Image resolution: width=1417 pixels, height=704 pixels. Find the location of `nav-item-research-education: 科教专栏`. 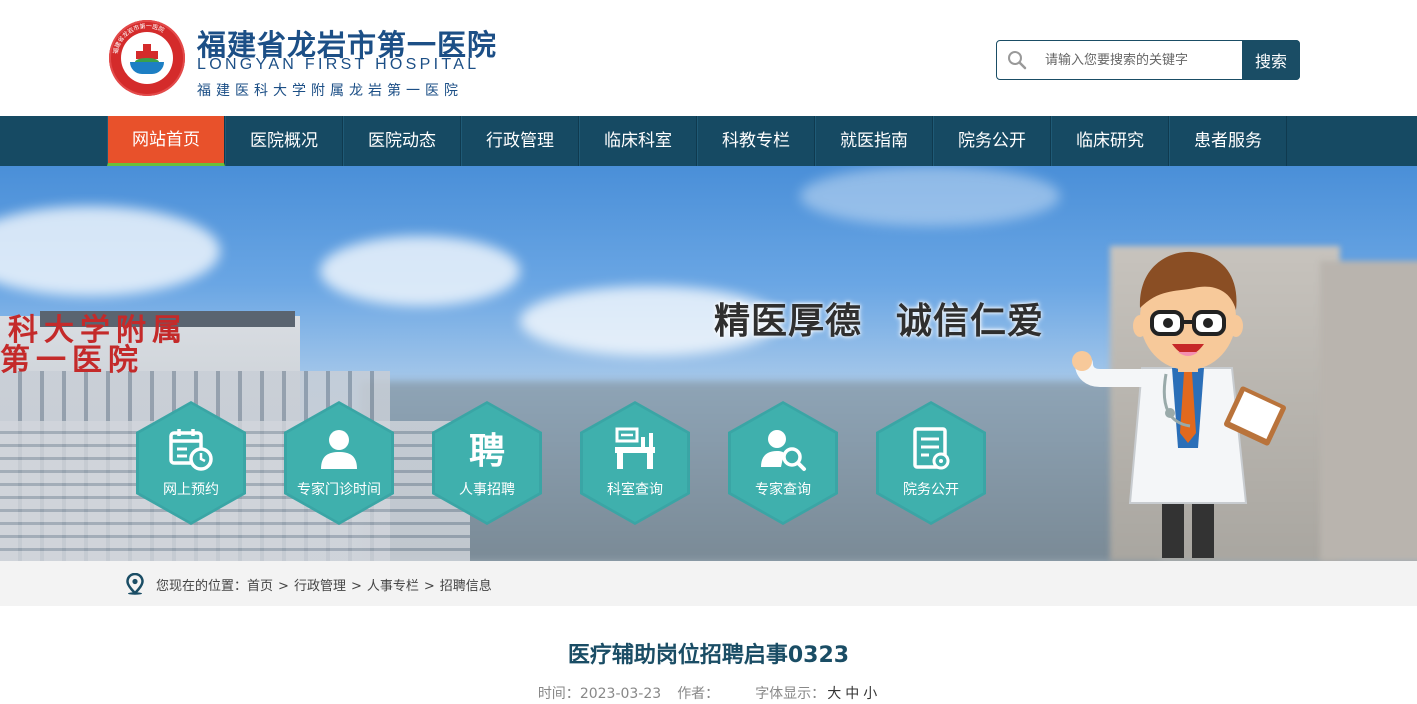

nav-item-research-education: 科教专栏 is located at coordinates (756, 141).